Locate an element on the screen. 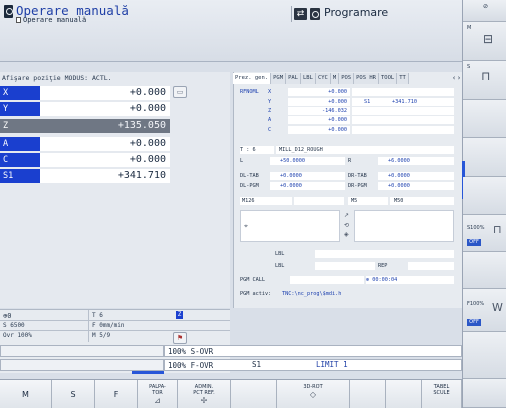 The image size is (506, 408). rotation-icon: ⟲ is located at coordinates (347, 225).